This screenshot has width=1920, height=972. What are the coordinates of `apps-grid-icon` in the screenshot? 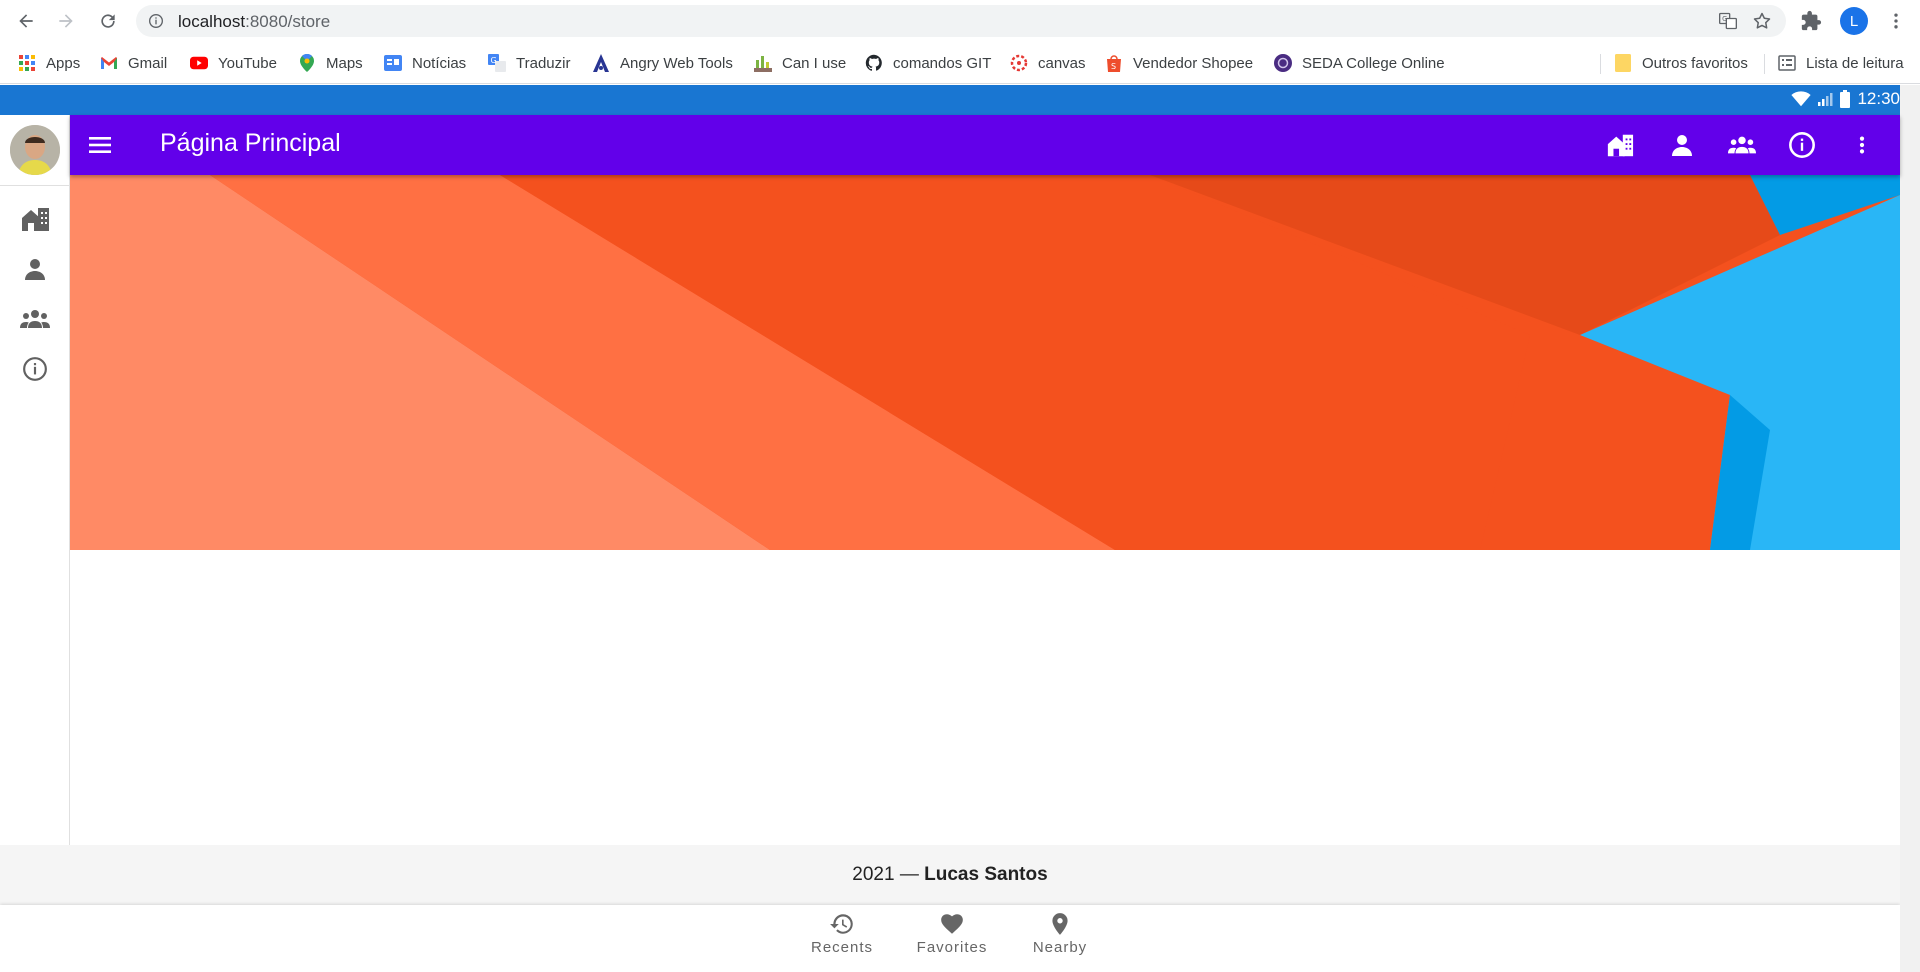 It's located at (27, 63).